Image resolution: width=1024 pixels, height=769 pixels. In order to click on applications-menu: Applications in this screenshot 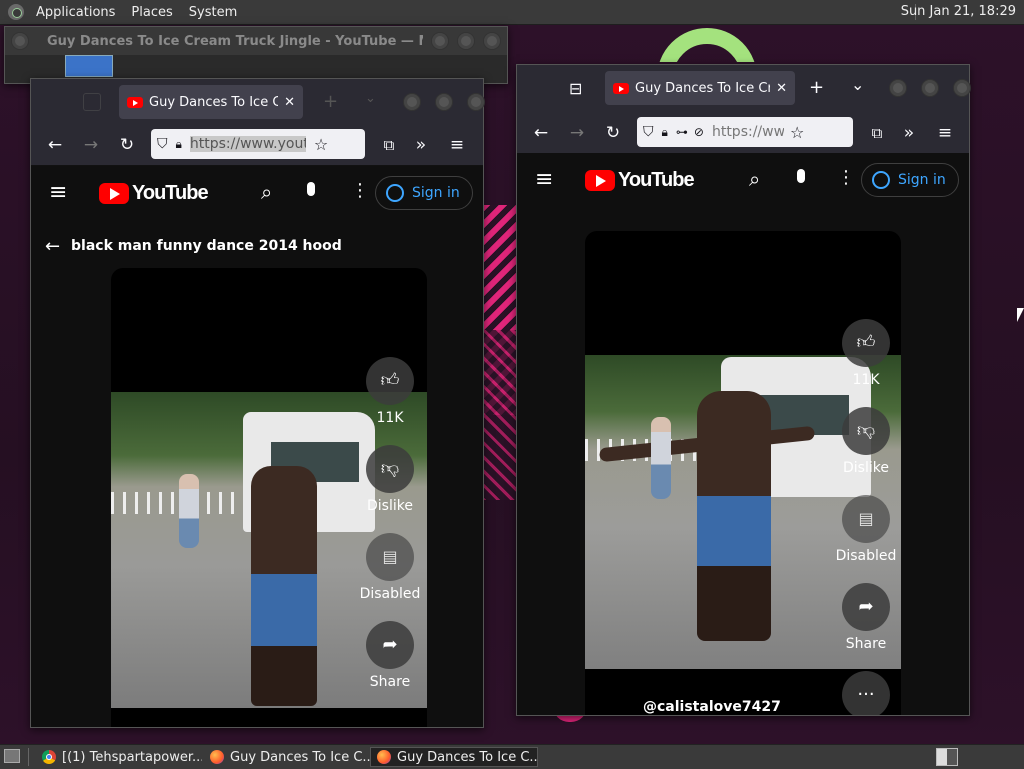, I will do `click(75, 12)`.